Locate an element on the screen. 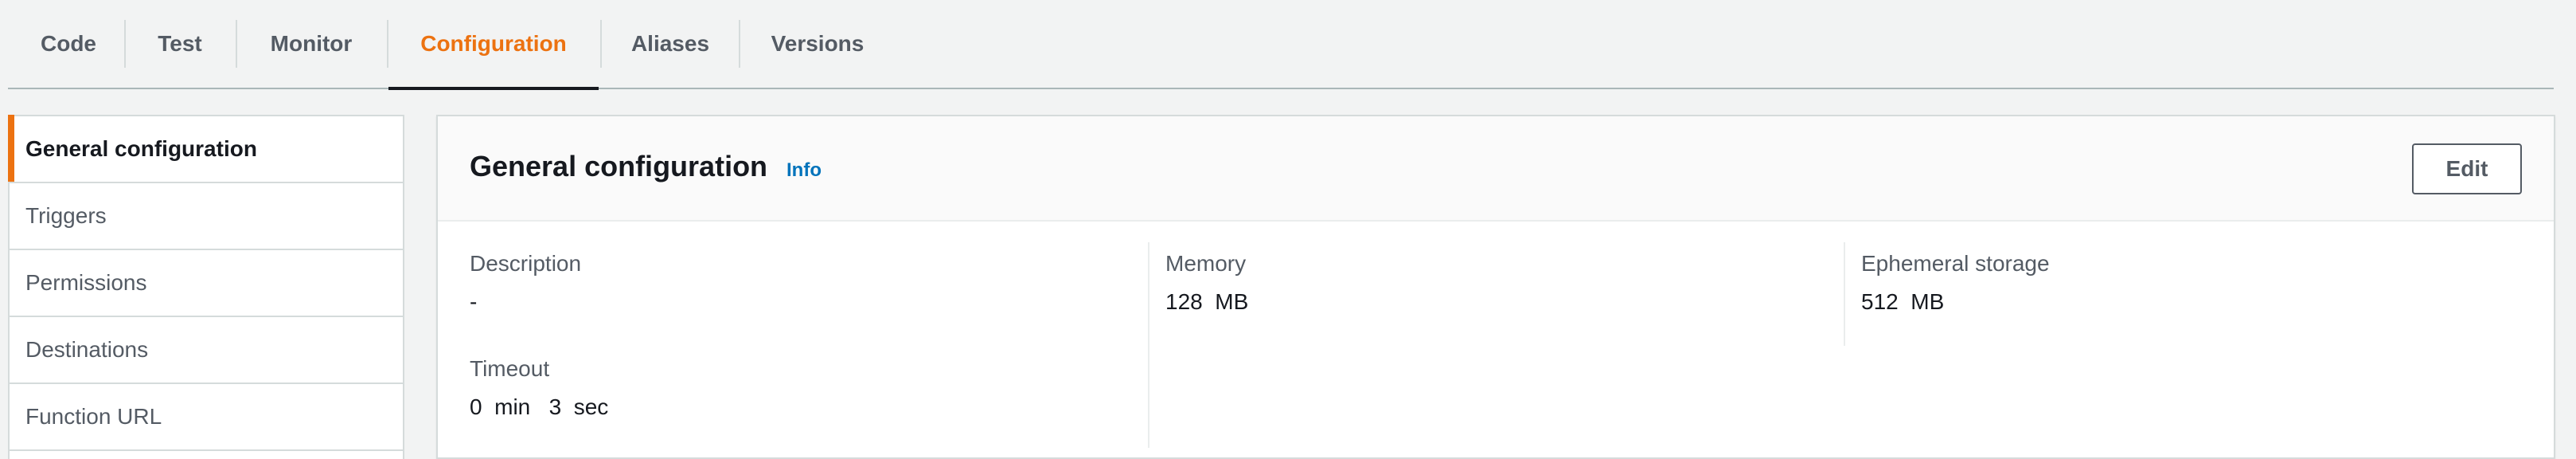  ephemeral-storage-field: Ephemeral storage 512 MB is located at coordinates (1955, 283).